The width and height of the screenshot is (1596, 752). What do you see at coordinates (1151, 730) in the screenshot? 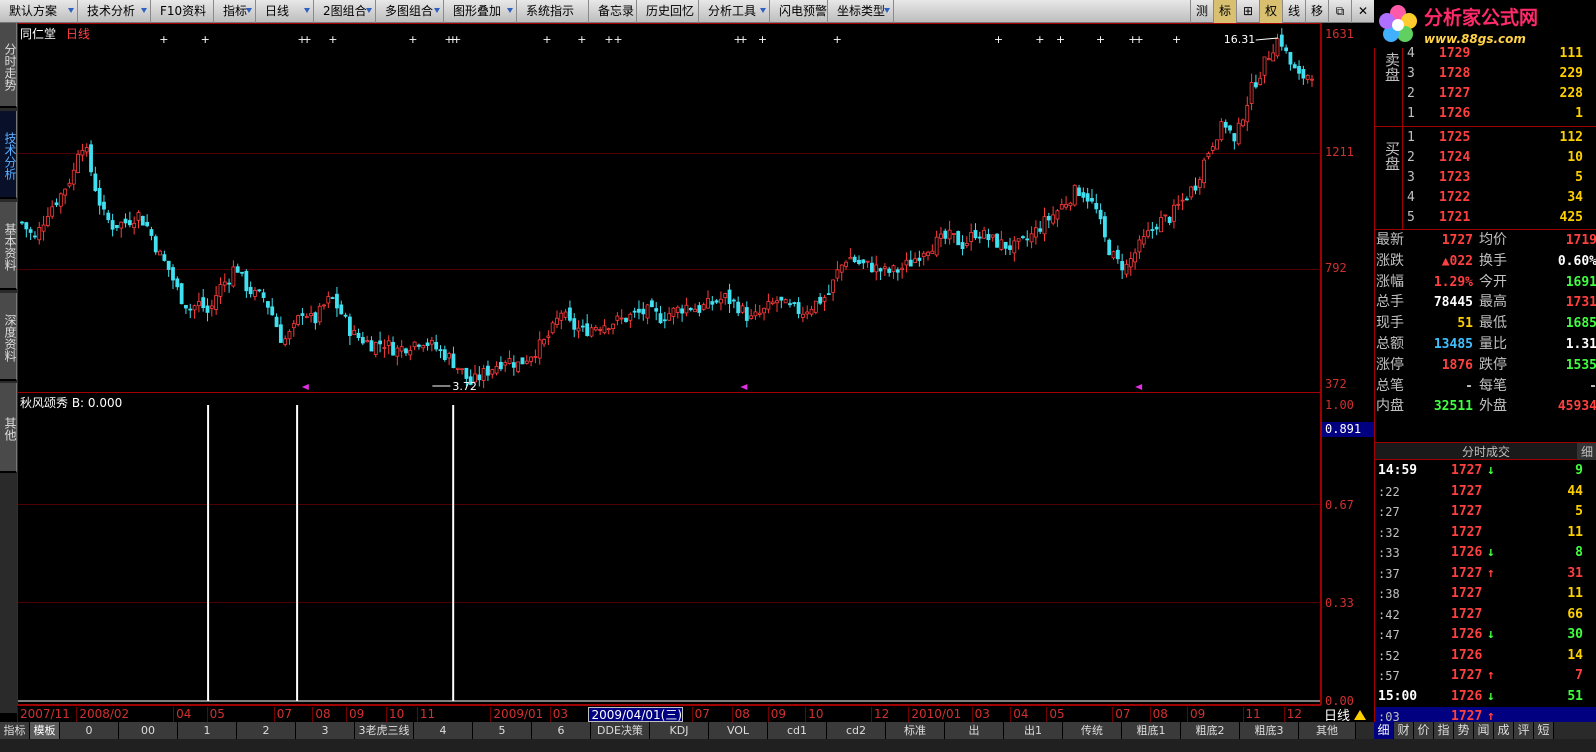
I see `template-tab-20: 粗底1` at bounding box center [1151, 730].